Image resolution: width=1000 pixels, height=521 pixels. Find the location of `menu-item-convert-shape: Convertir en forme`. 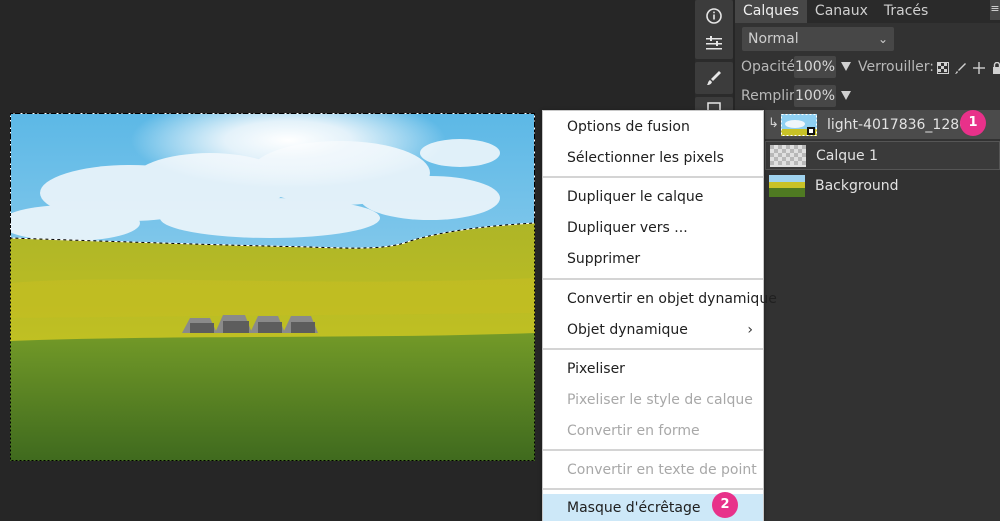

menu-item-convert-shape: Convertir en forme is located at coordinates (633, 431).